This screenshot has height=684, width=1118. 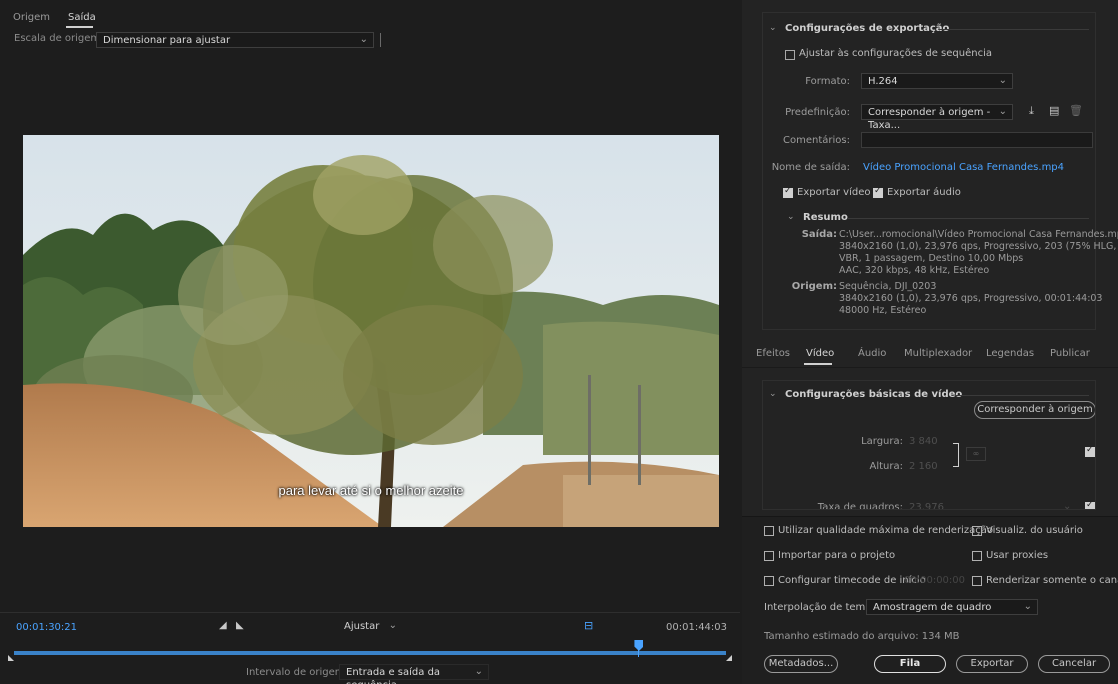 What do you see at coordinates (914, 270) in the screenshot?
I see `summary-output-line: AAC, 320 kbps, 48 kHz, Estéreo` at bounding box center [914, 270].